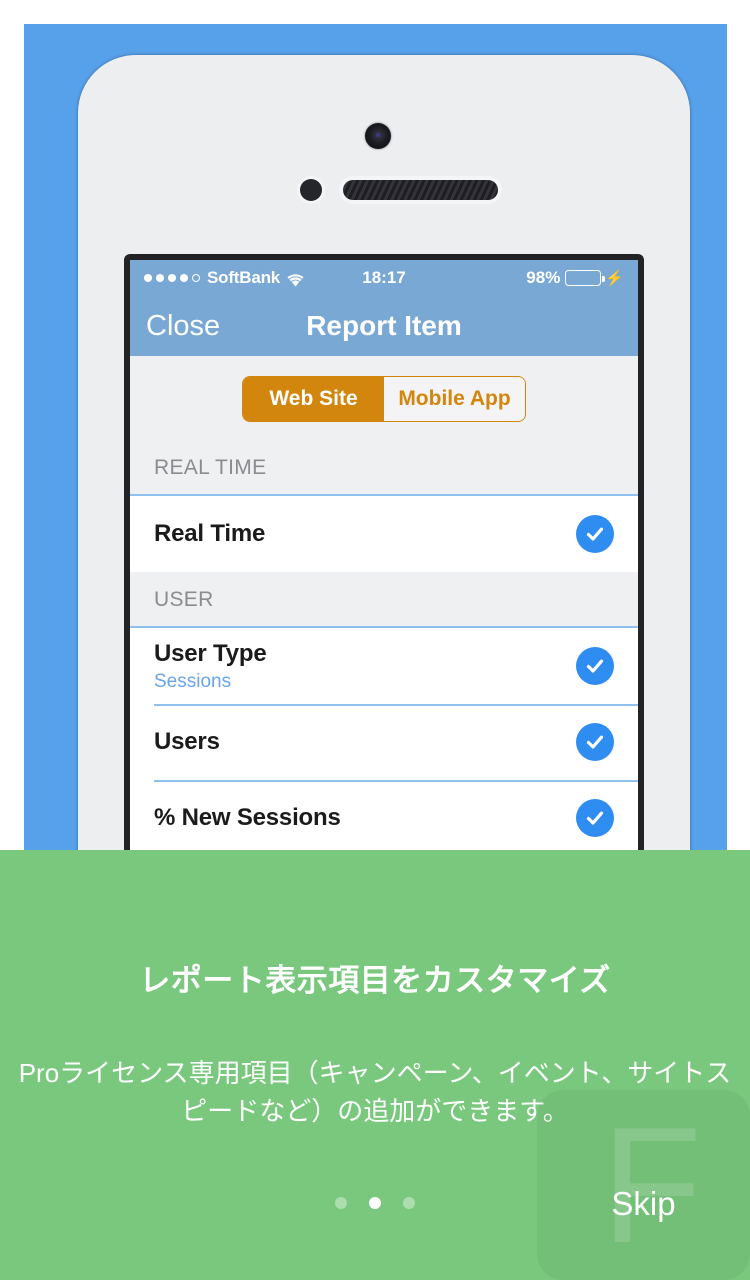 The image size is (750, 1280). I want to click on section-header-user: USER, so click(384, 600).